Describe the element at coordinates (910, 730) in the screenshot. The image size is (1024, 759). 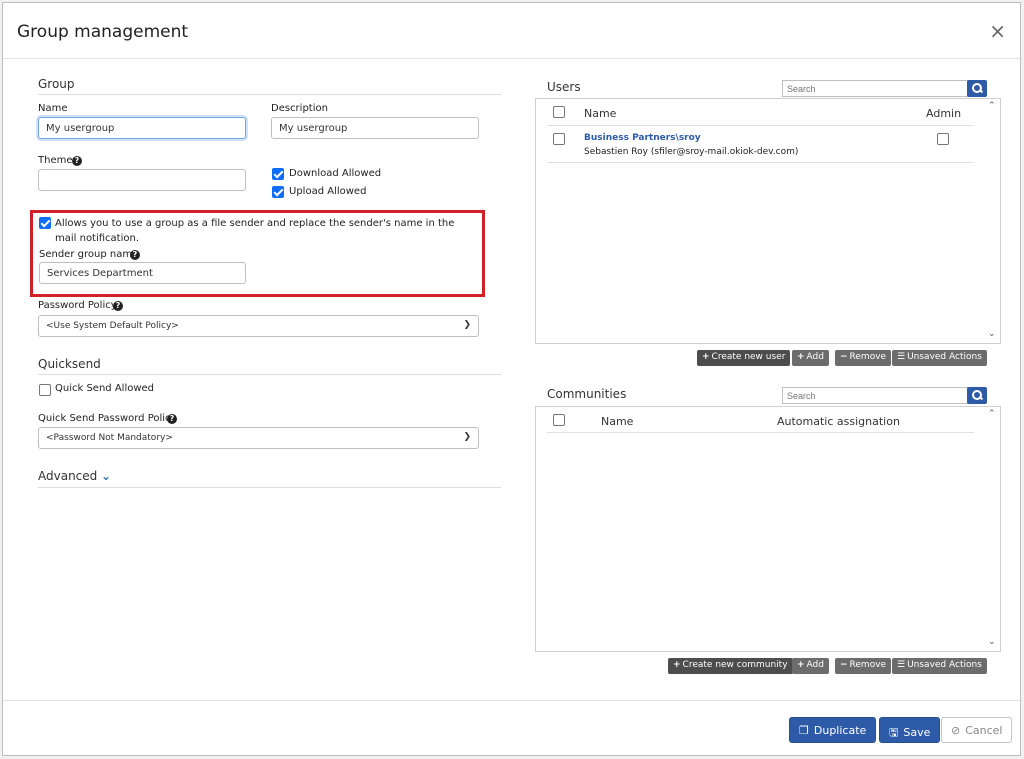
I see `save-button: 🖫 Save` at that location.